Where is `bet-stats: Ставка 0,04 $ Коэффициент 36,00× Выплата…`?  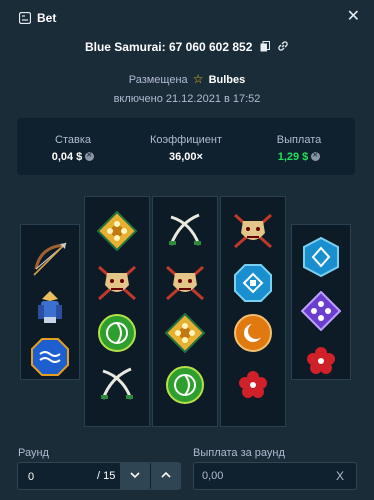
bet-stats: Ставка 0,04 $ Коэффициент 36,00× Выплата… is located at coordinates (186, 146).